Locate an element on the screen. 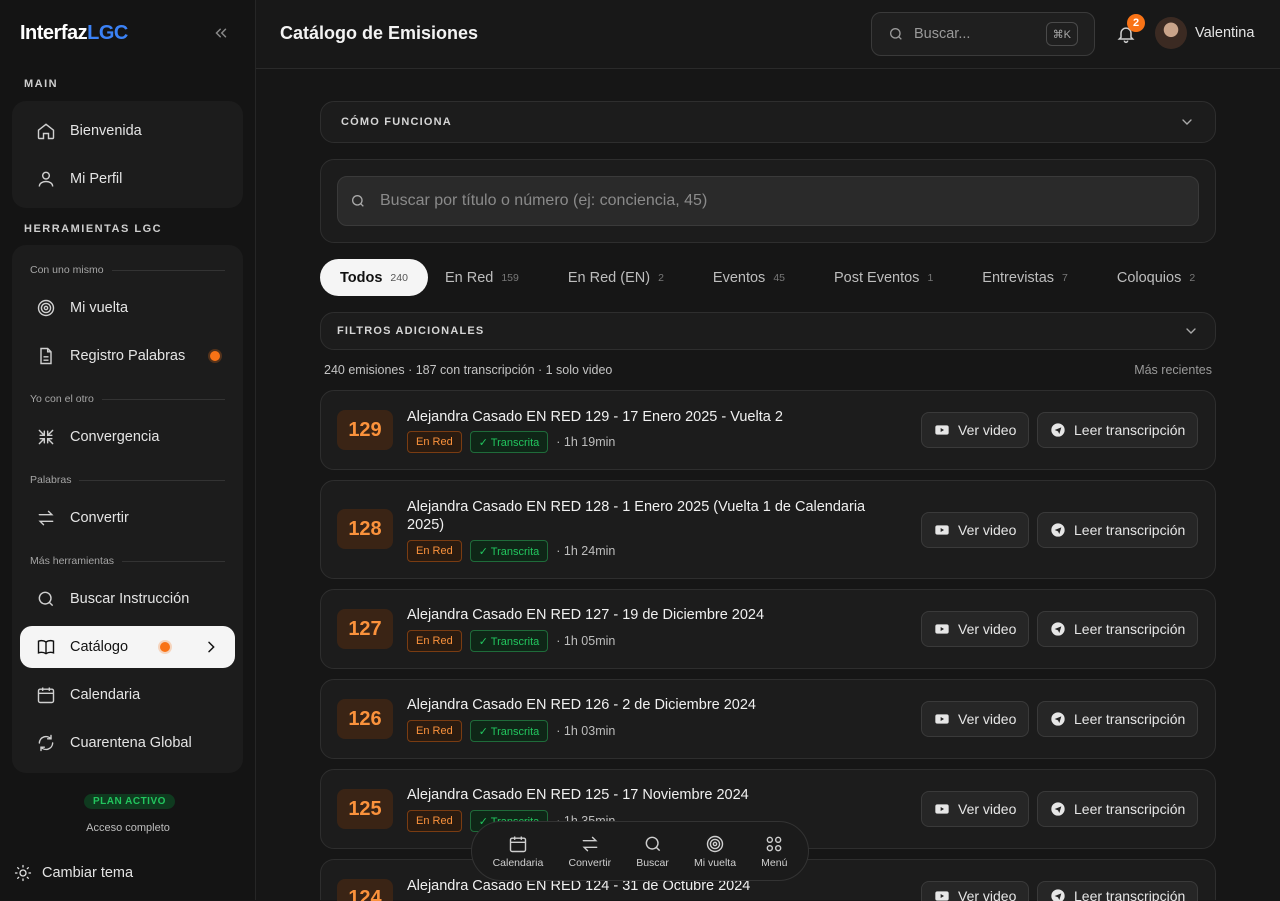 Image resolution: width=1280 pixels, height=901 pixels. sort-selector: Más recientes is located at coordinates (1173, 370).